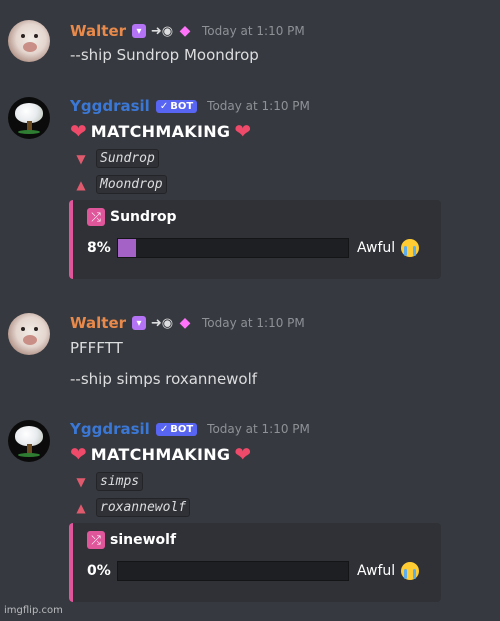 Image resolution: width=500 pixels, height=621 pixels. What do you see at coordinates (99, 248) in the screenshot?
I see `match-percent: 8%` at bounding box center [99, 248].